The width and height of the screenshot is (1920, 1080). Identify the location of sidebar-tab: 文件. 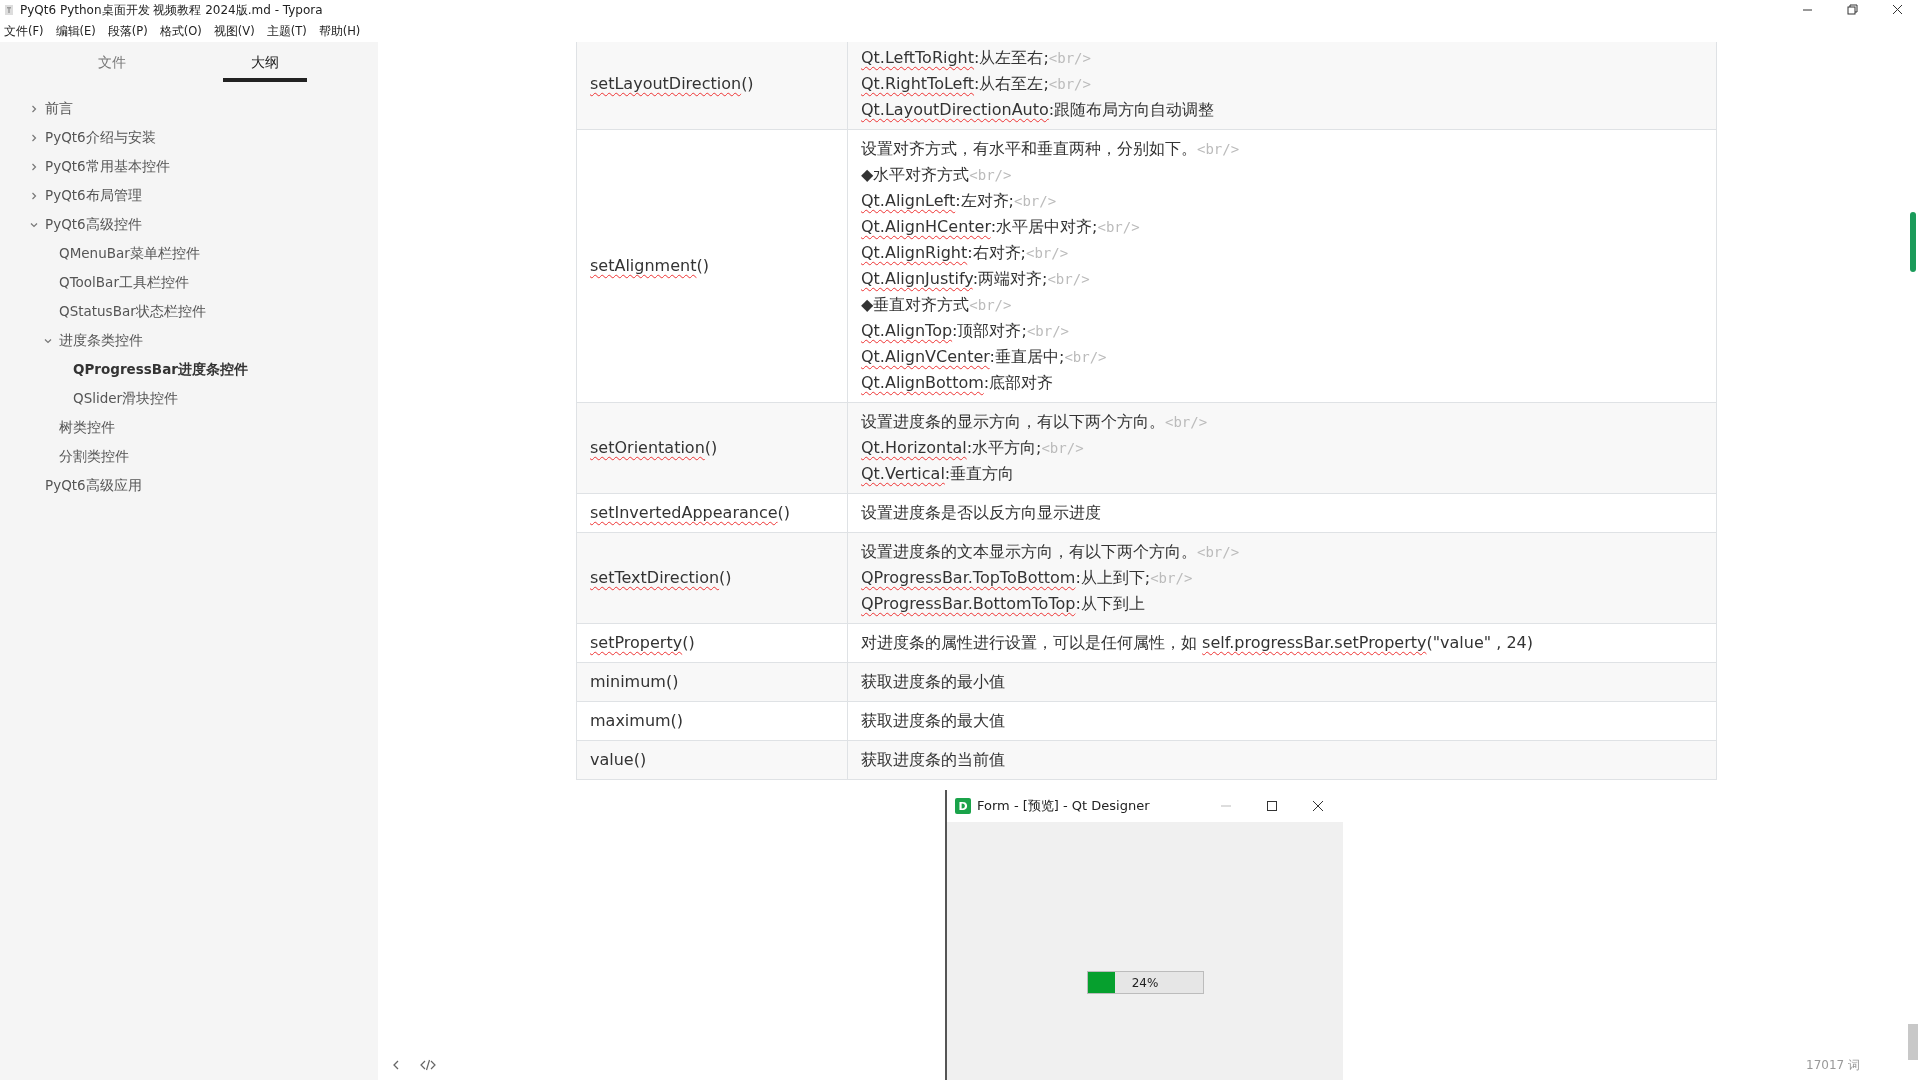
(111, 68).